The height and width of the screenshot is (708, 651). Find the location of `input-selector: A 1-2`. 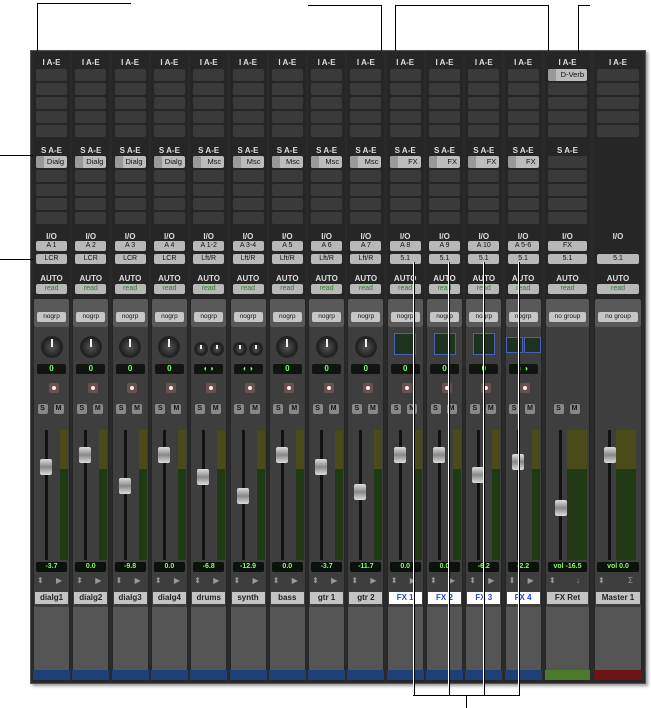

input-selector: A 1-2 is located at coordinates (209, 246).